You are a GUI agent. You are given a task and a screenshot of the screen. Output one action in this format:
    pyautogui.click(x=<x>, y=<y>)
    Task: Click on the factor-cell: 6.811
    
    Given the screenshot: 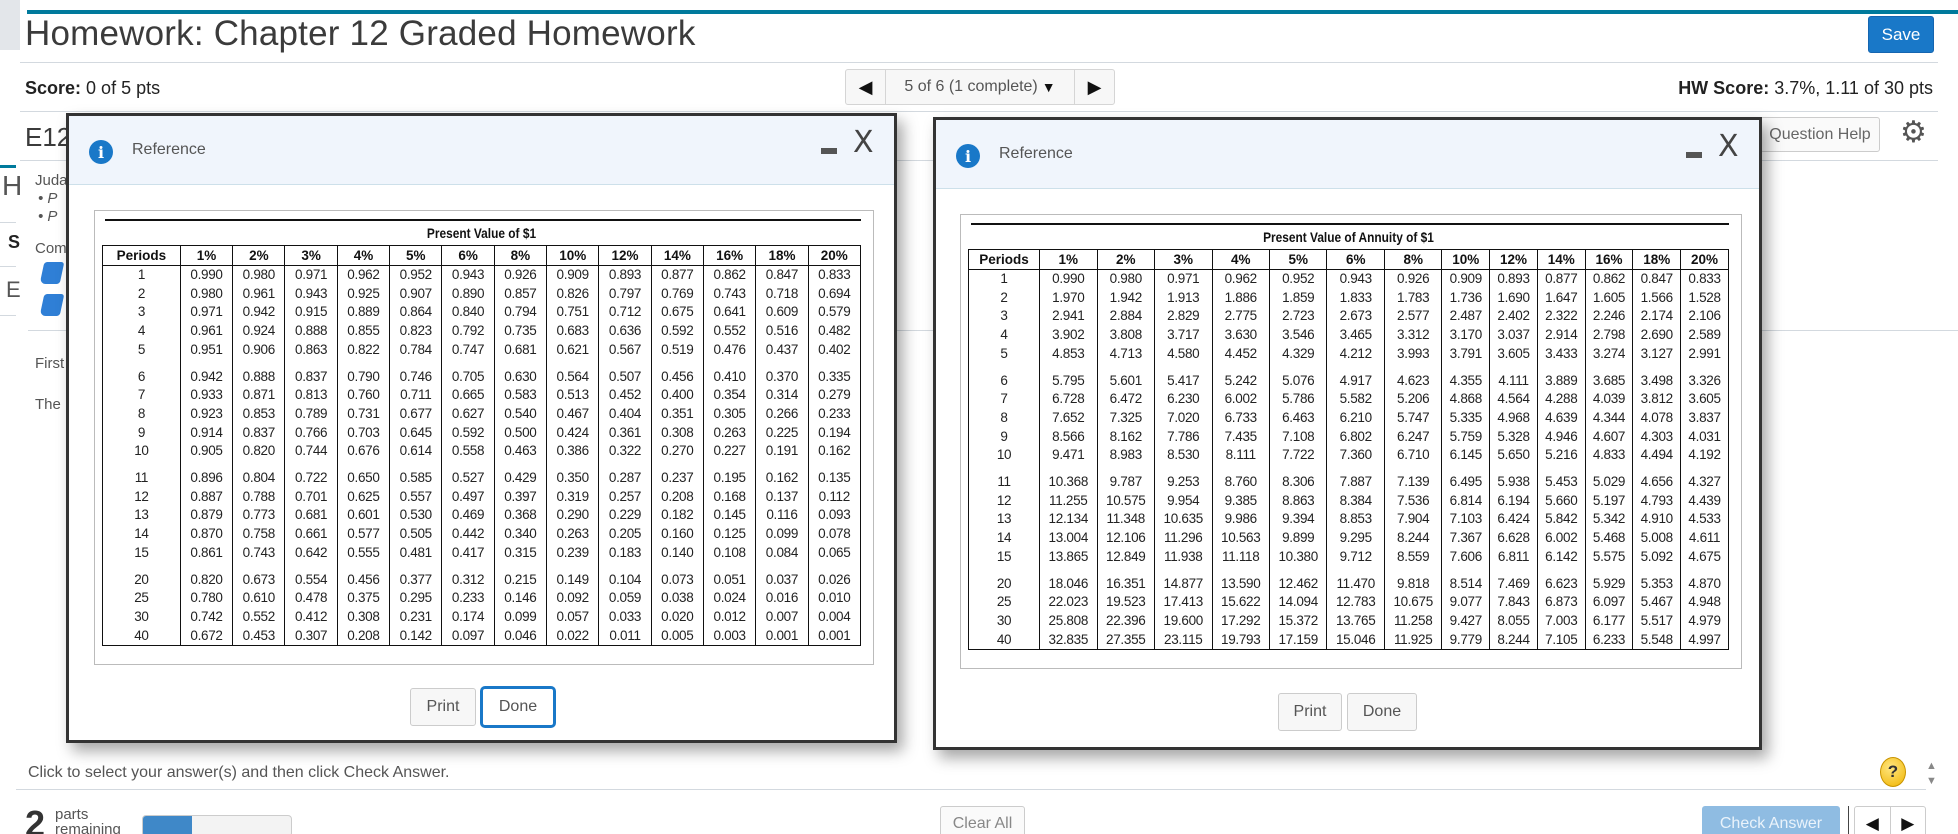 What is the action you would take?
    pyautogui.click(x=1513, y=557)
    